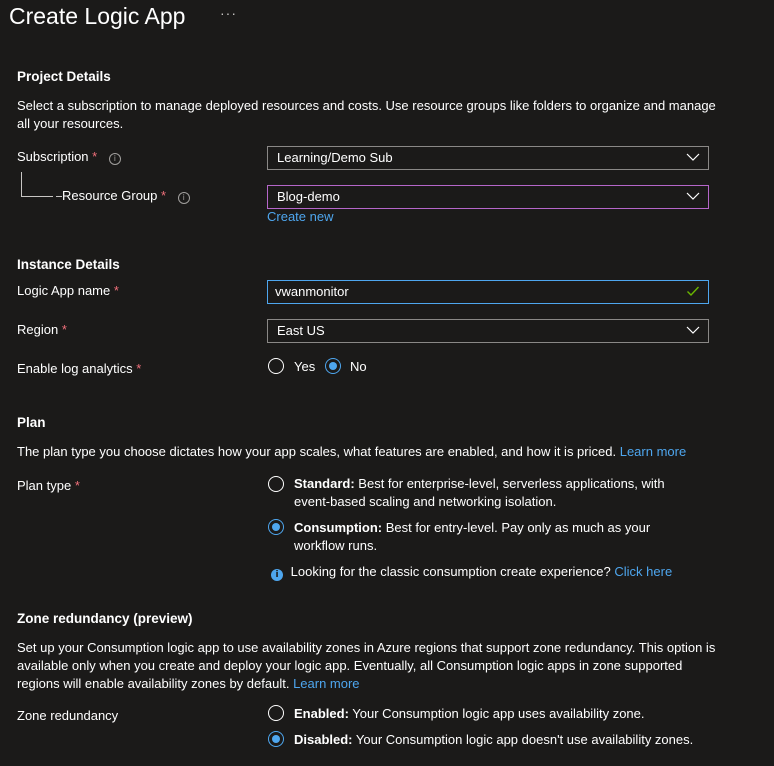 Image resolution: width=774 pixels, height=766 pixels. What do you see at coordinates (42, 329) in the screenshot?
I see `region-label: Region *` at bounding box center [42, 329].